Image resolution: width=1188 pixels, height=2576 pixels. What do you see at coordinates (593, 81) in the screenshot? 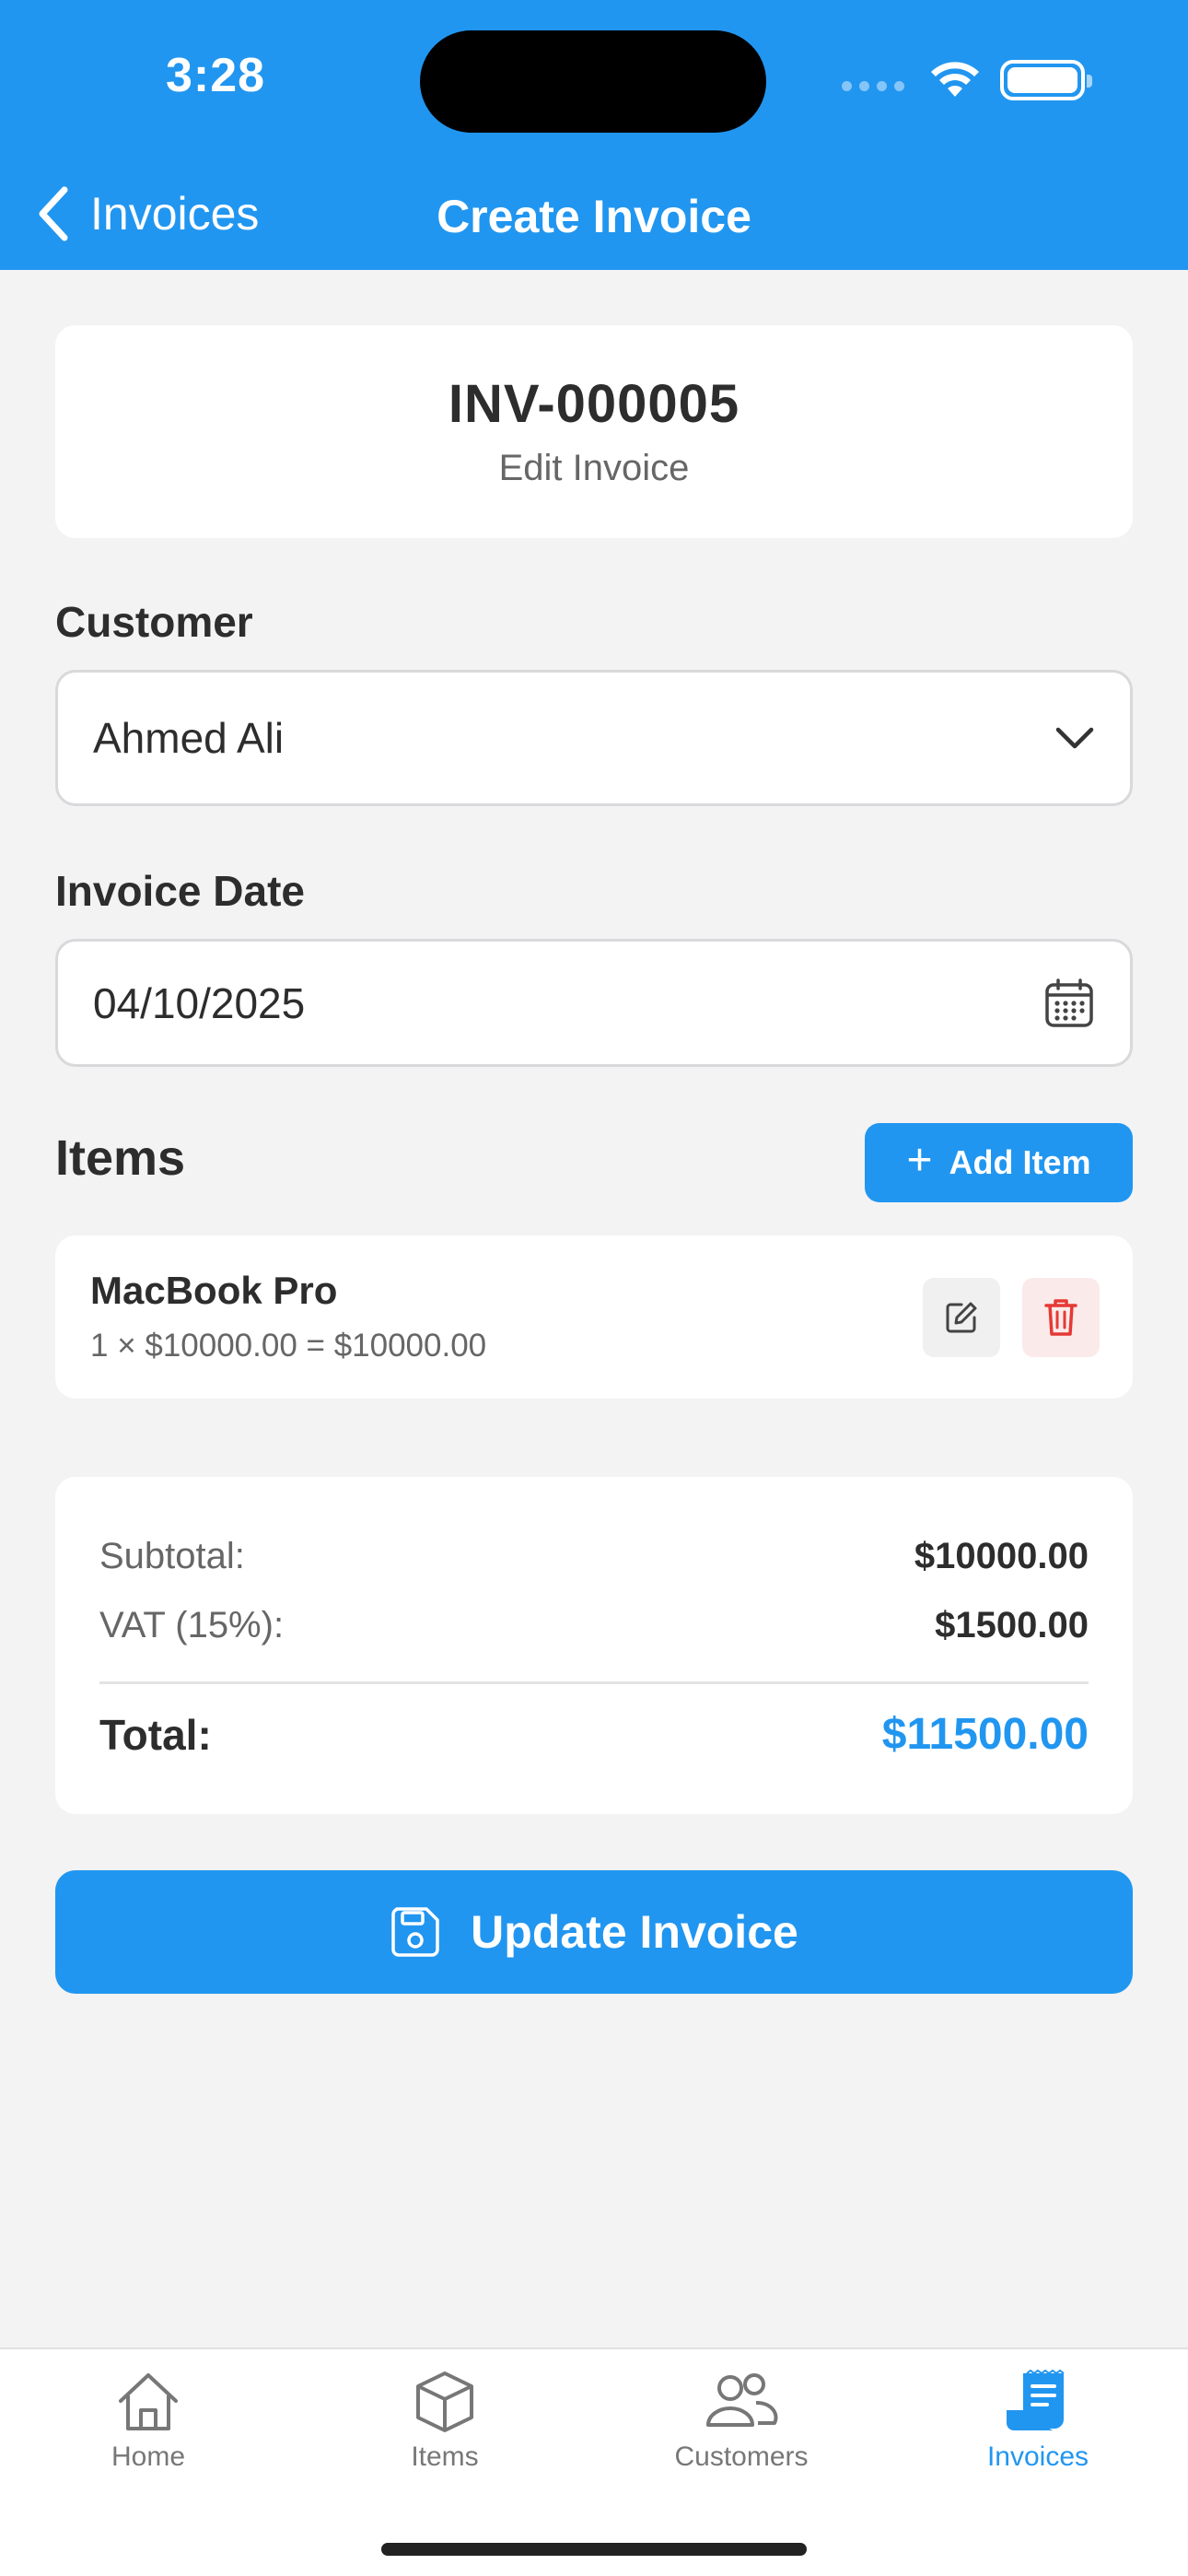
I see `dynamic-island` at bounding box center [593, 81].